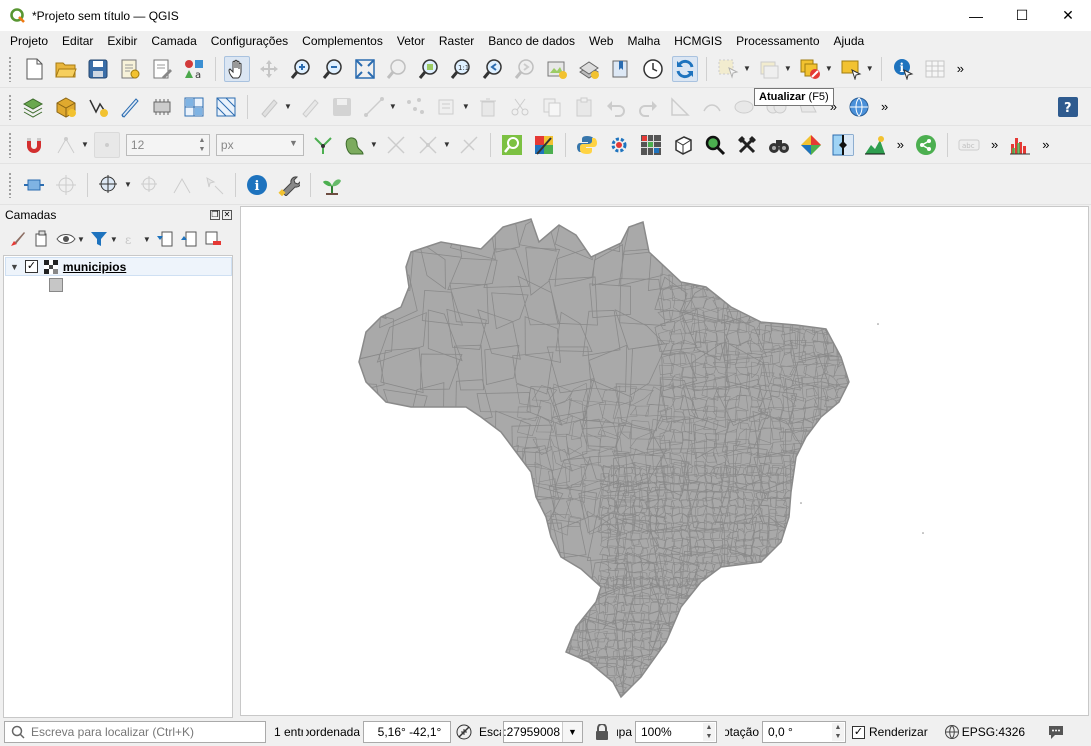 The image size is (1091, 746). What do you see at coordinates (1068, 107) in the screenshot?
I see `help-button: ?` at bounding box center [1068, 107].